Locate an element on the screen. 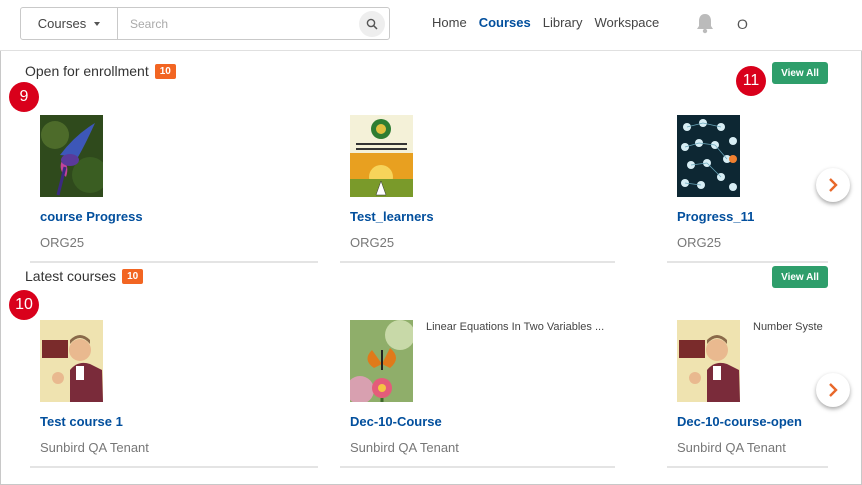 This screenshot has height=485, width=862. course-card: Test_learners ORG25 is located at coordinates (477, 187).